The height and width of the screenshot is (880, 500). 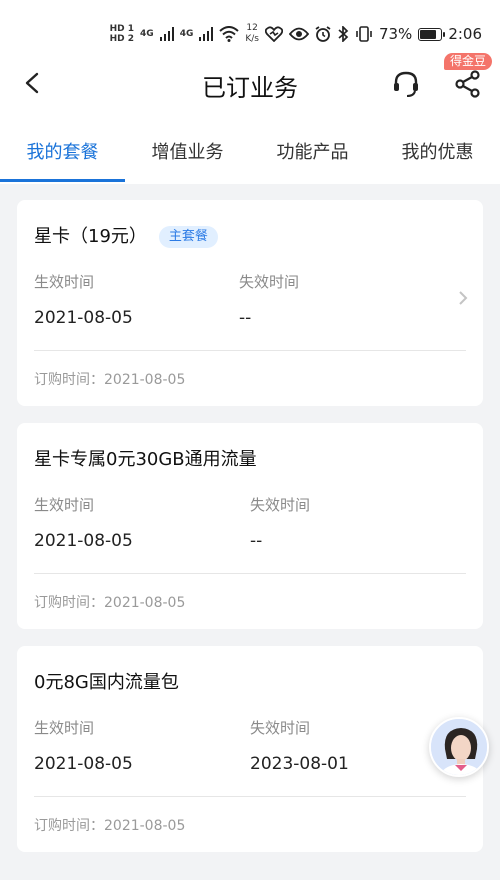 I want to click on expire-date: 2023-08-01, so click(x=299, y=764).